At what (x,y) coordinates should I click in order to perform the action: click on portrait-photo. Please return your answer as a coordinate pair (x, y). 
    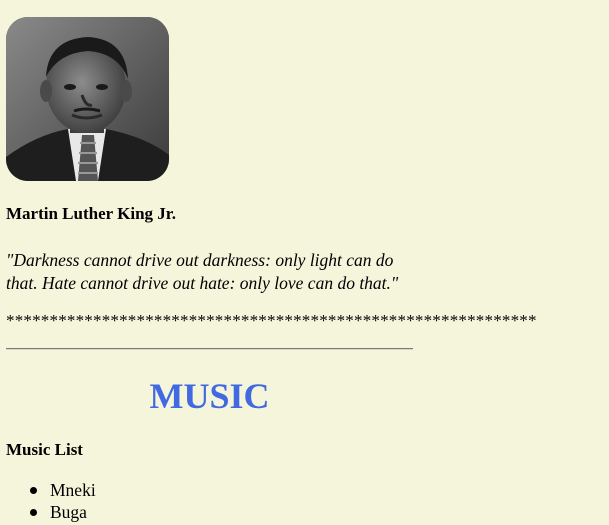
    Looking at the image, I should click on (87, 99).